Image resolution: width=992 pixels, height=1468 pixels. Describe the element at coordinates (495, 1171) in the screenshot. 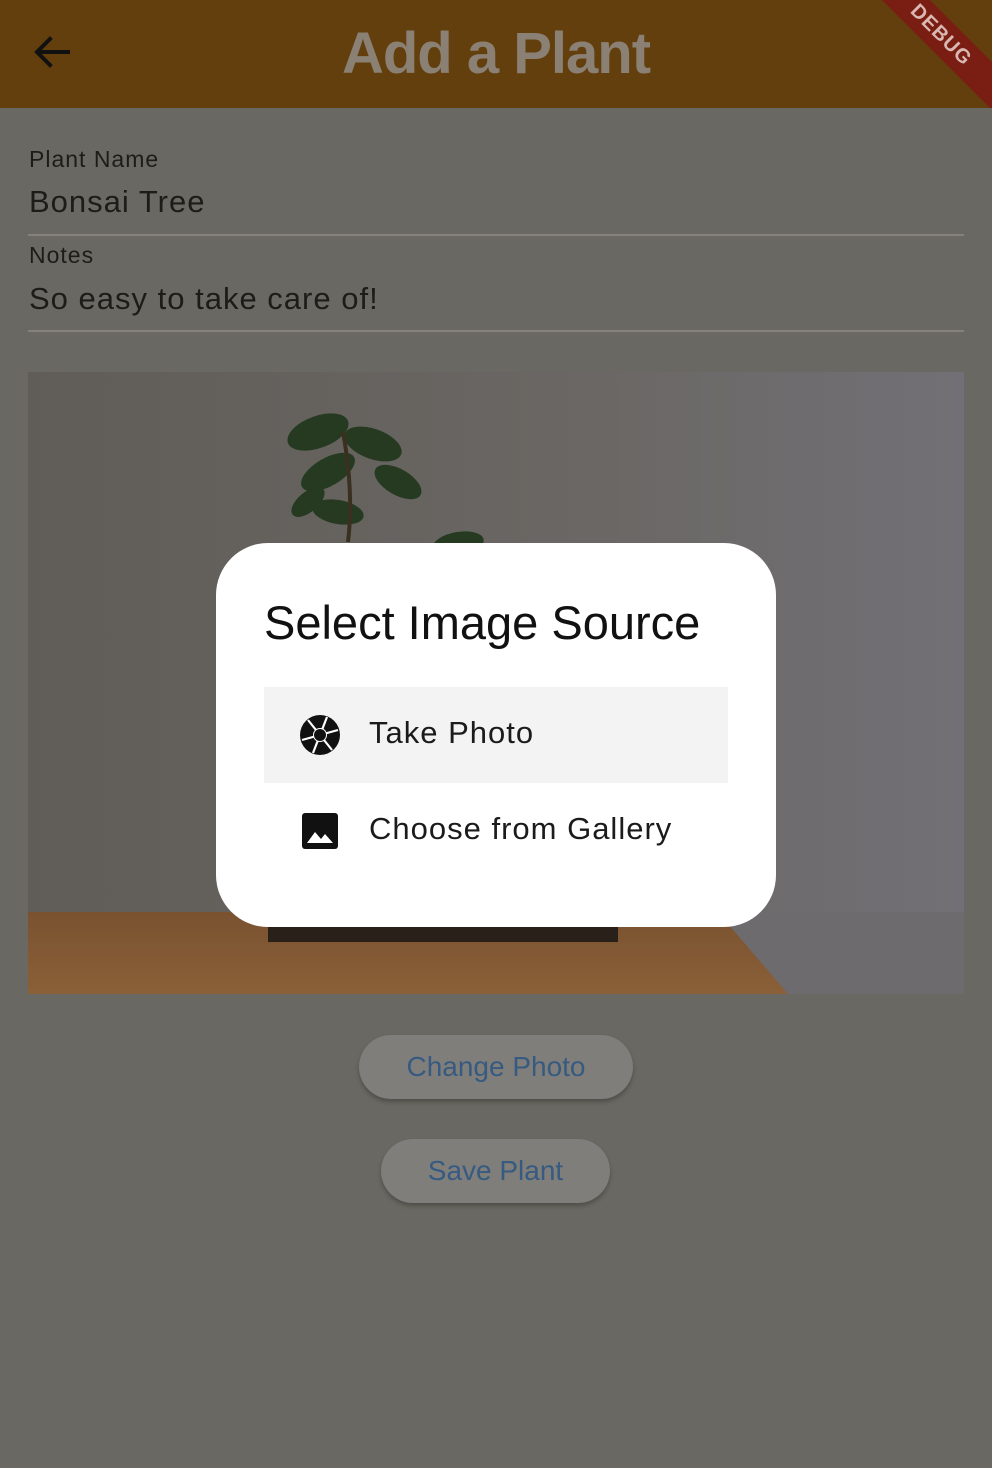

I see `save-plant-button: Save Plant` at that location.